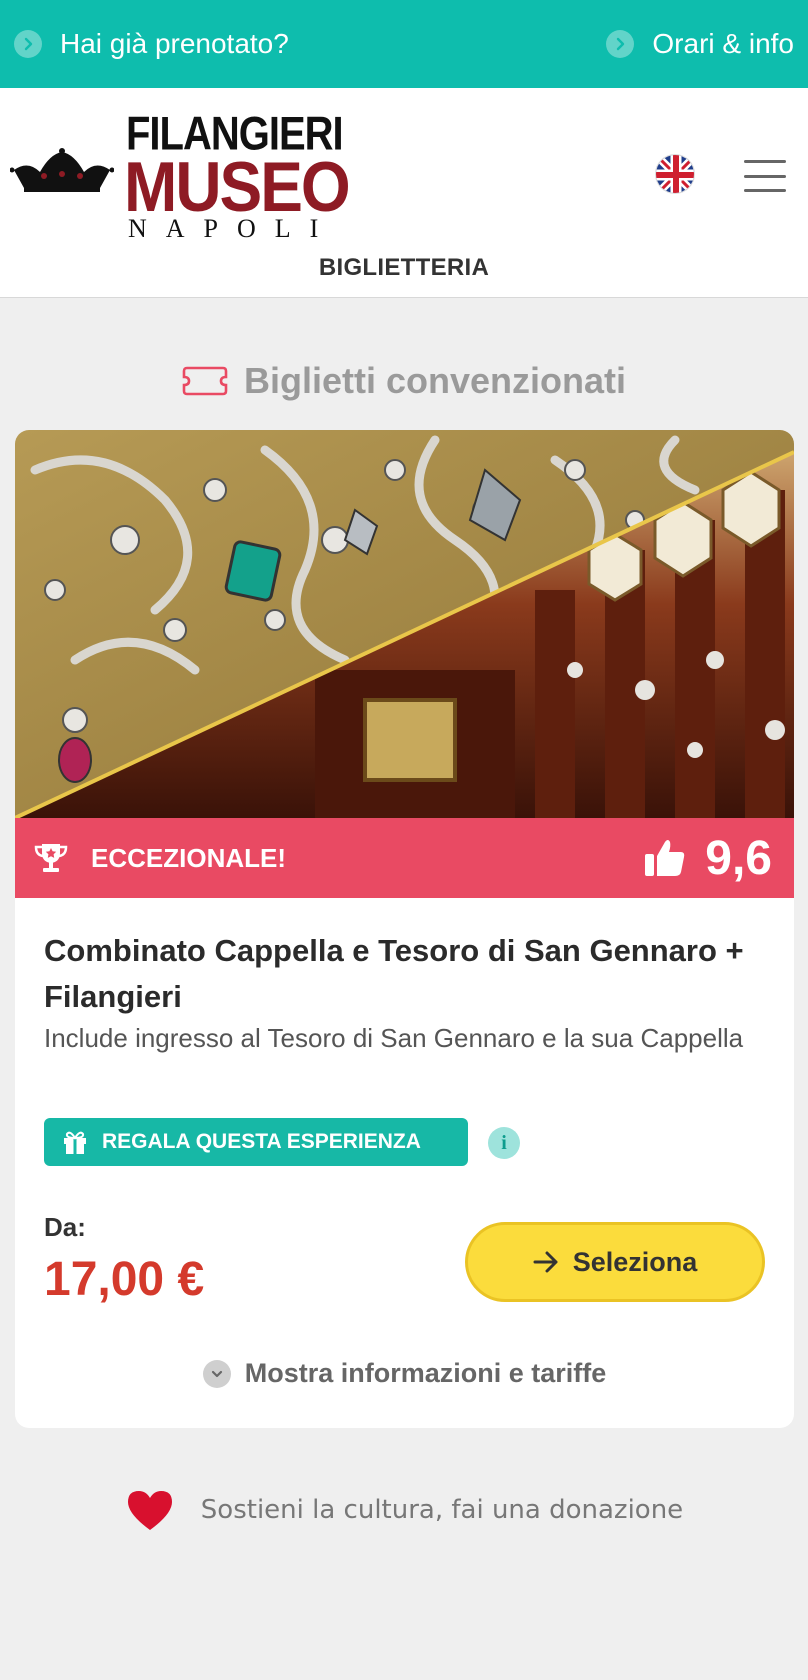 This screenshot has width=808, height=1680. I want to click on museum-logo: FILANGIERI MUSEO NAPOLI, so click(180, 175).